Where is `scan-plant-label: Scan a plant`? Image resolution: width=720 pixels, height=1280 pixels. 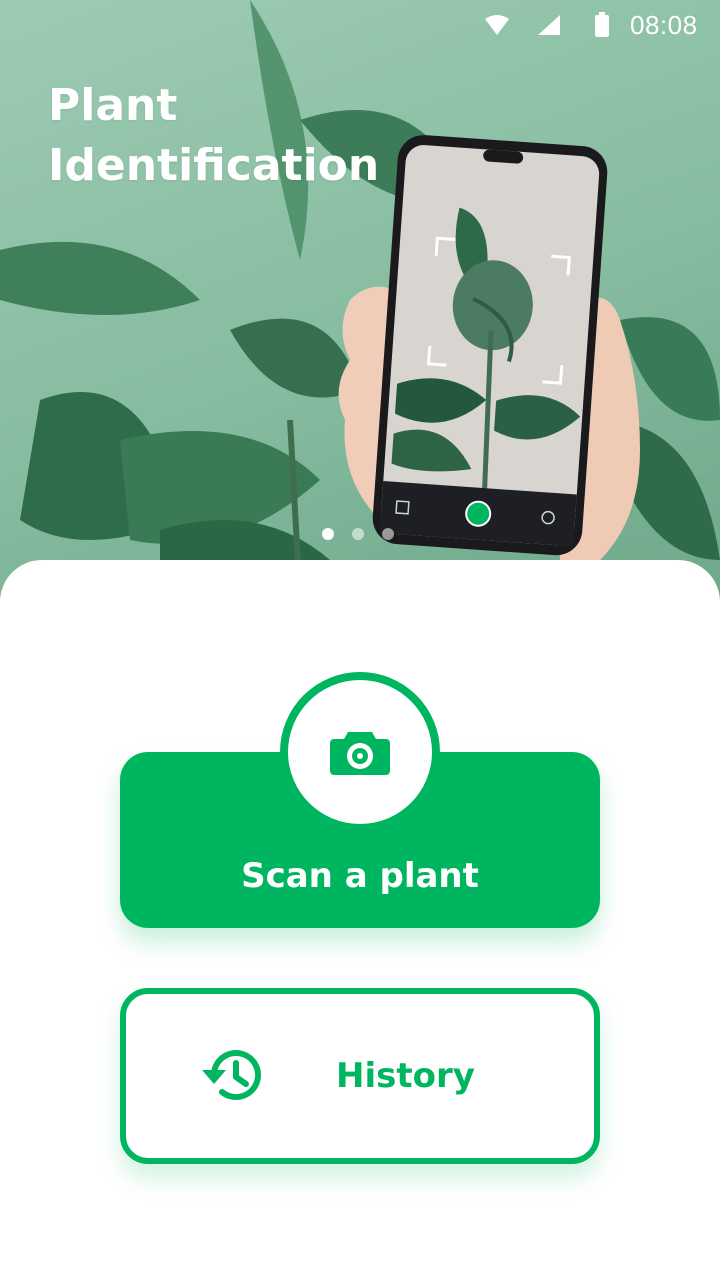 scan-plant-label: Scan a plant is located at coordinates (360, 876).